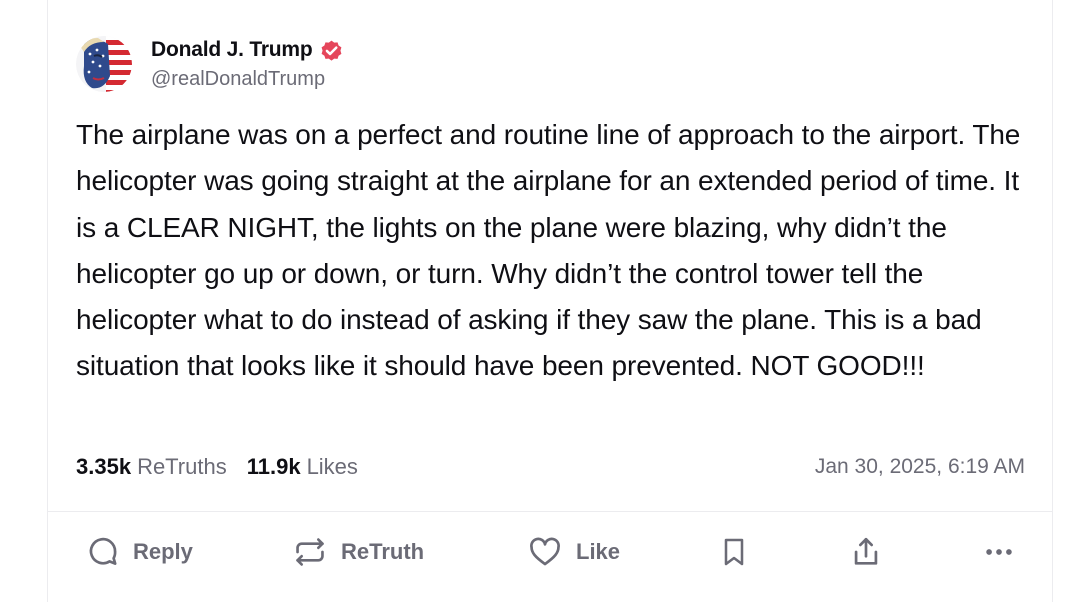 The image size is (1070, 602). What do you see at coordinates (182, 466) in the screenshot?
I see `retruths-label: ReTruths` at bounding box center [182, 466].